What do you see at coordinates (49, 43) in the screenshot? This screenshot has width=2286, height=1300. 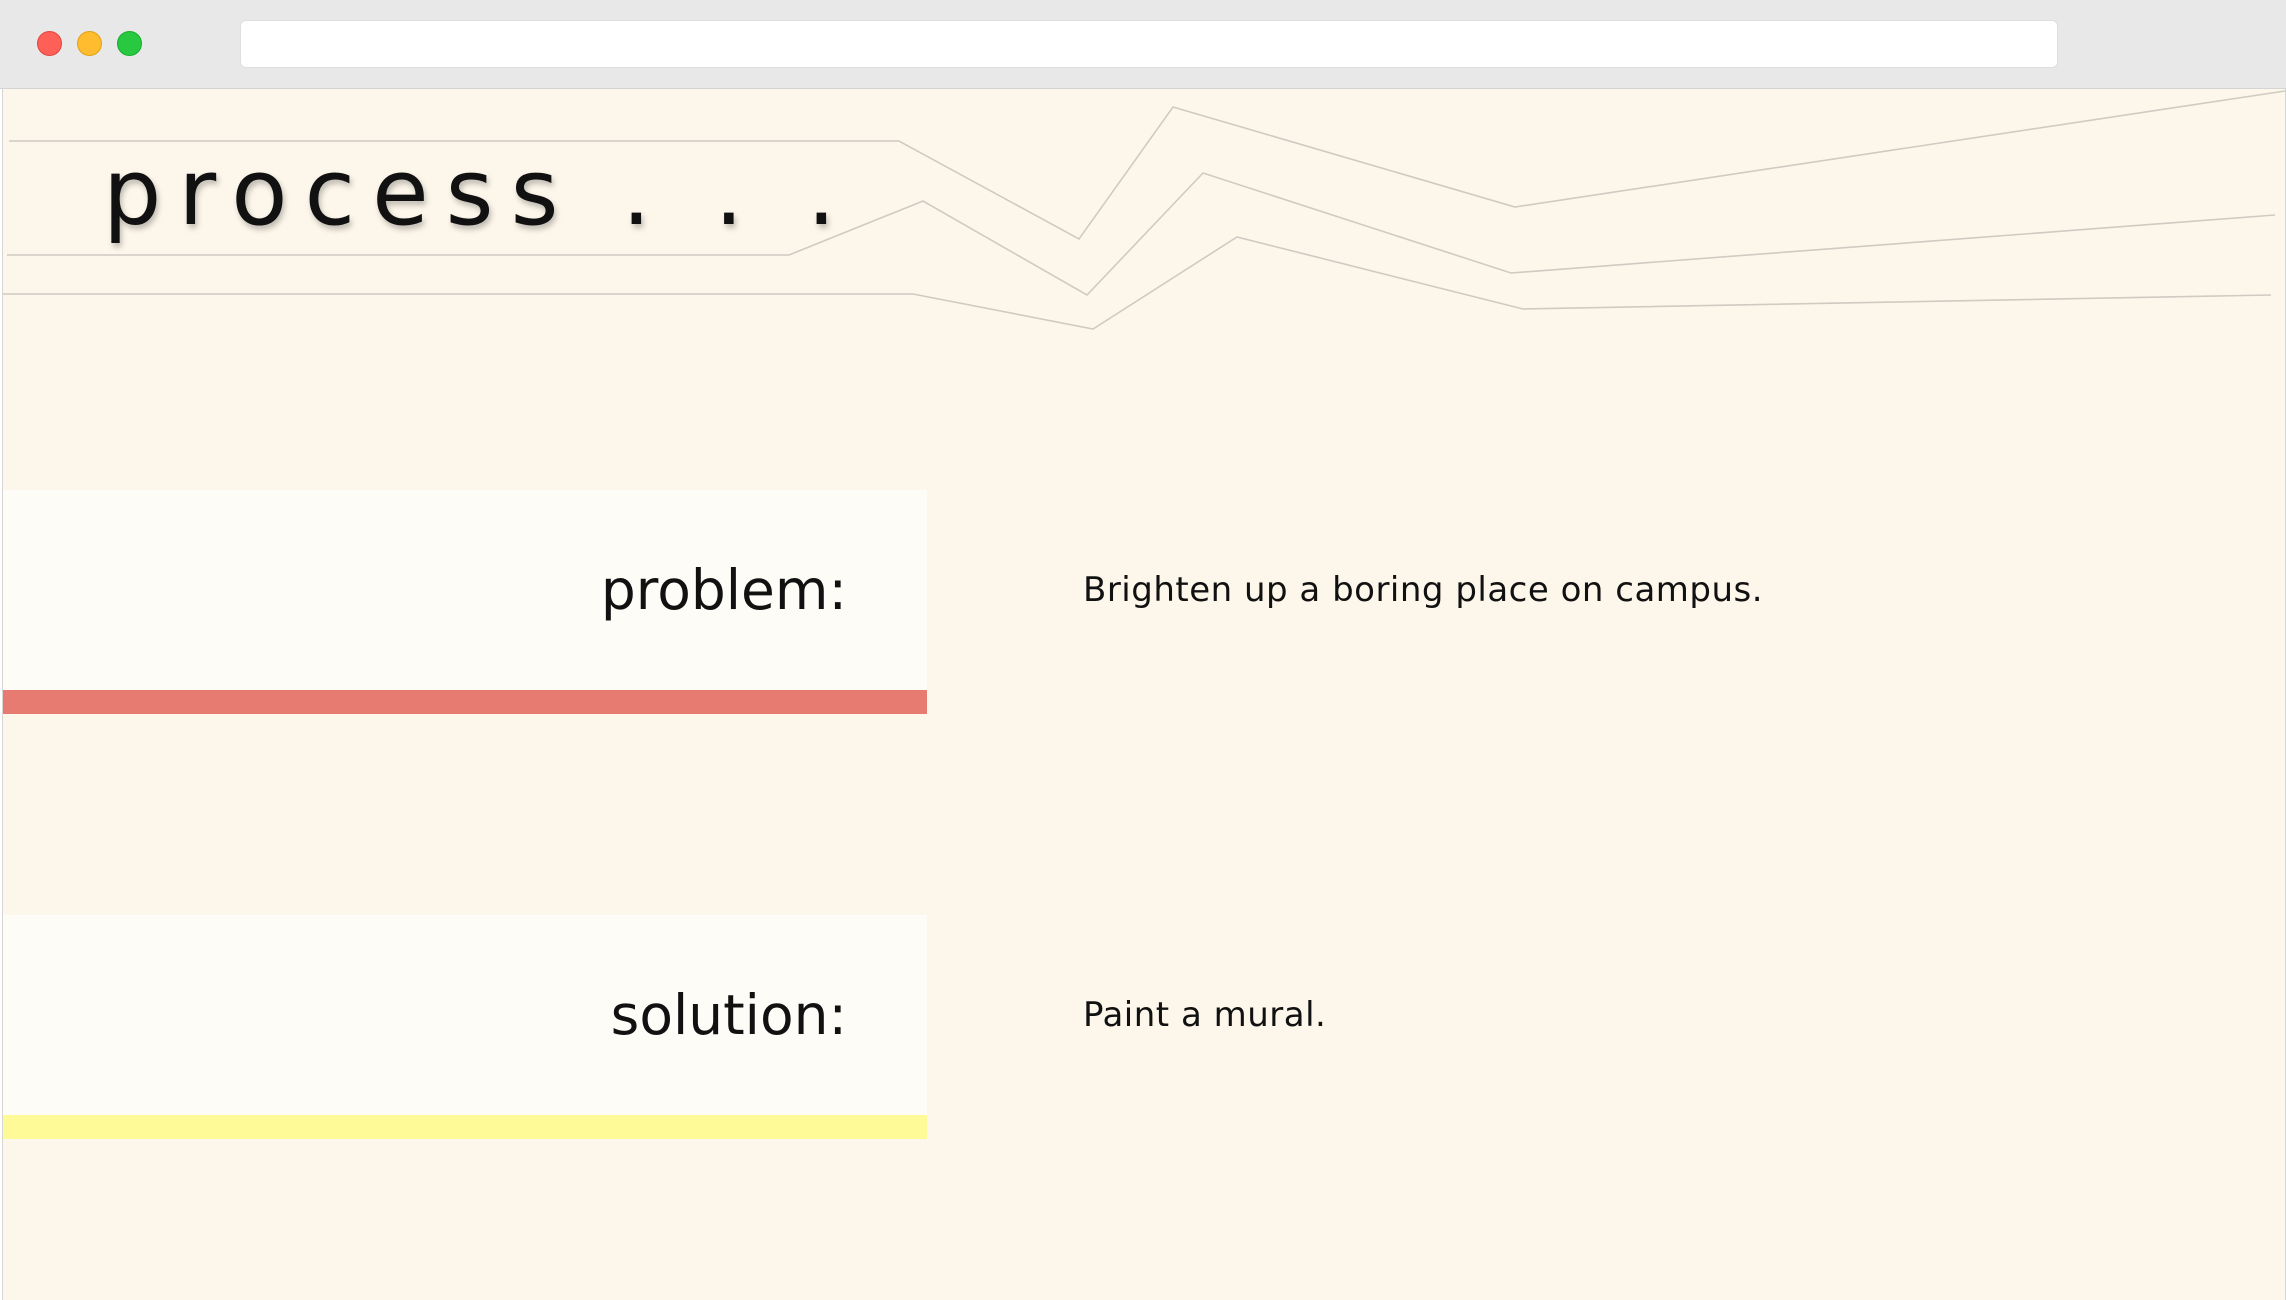 I see `close-icon` at bounding box center [49, 43].